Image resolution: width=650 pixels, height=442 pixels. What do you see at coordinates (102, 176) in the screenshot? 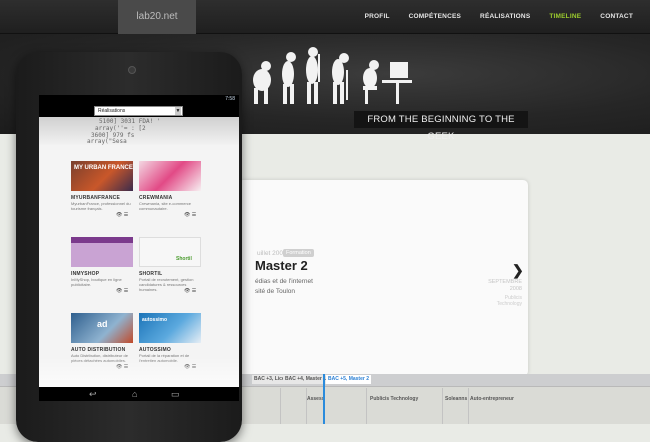
I see `project-thumbnail: MY URBAN FRANCE` at bounding box center [102, 176].